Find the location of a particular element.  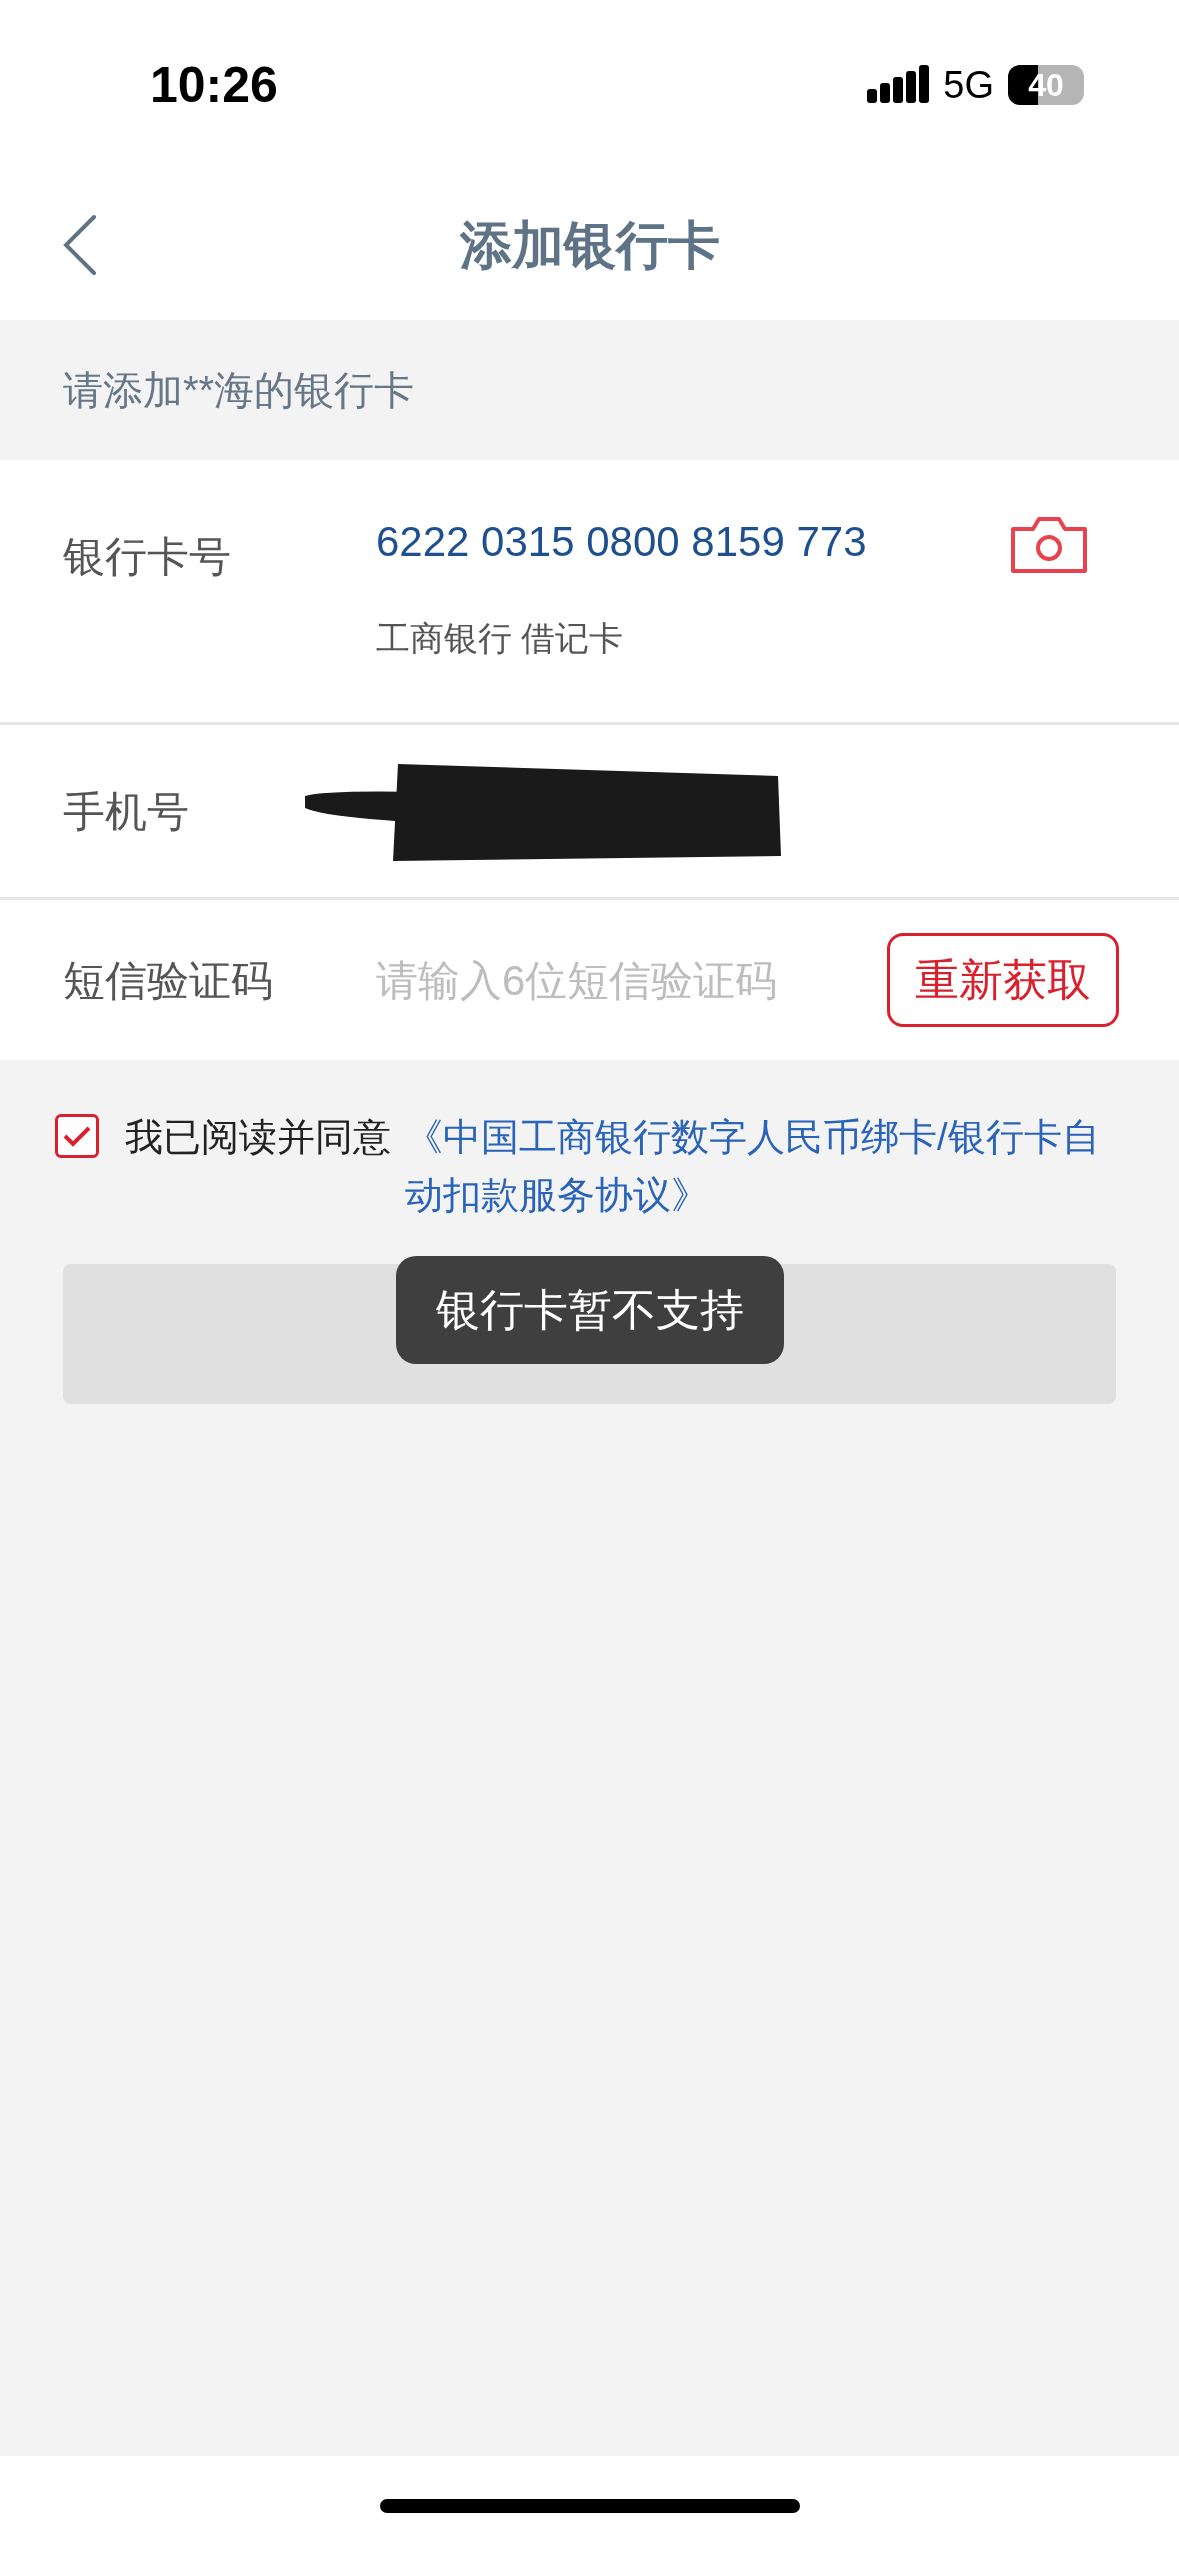

bank-info: 工商银行 借记卡 is located at coordinates (500, 638).